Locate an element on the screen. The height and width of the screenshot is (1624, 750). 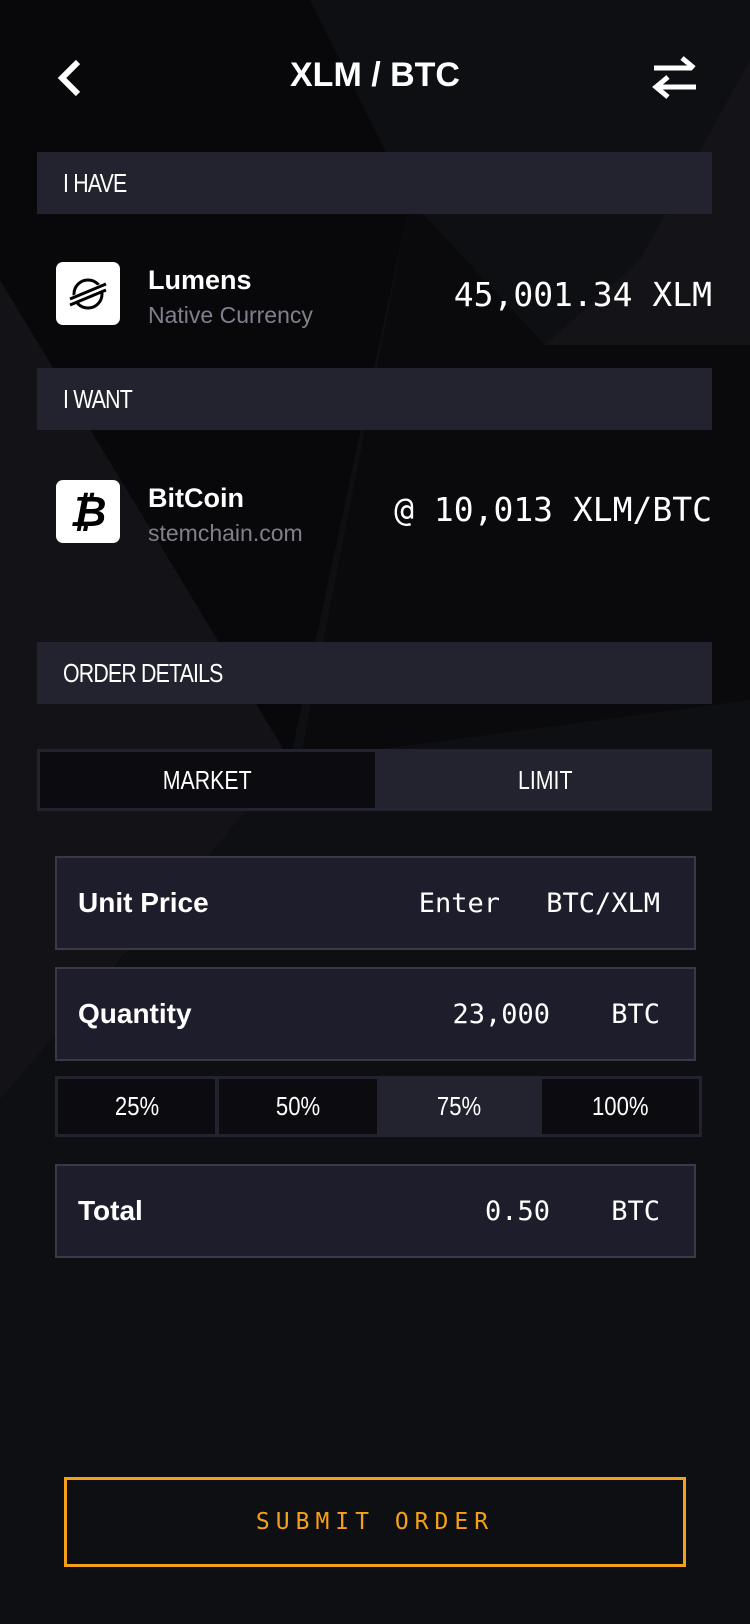
percent-50-button: 50% is located at coordinates (298, 1106).